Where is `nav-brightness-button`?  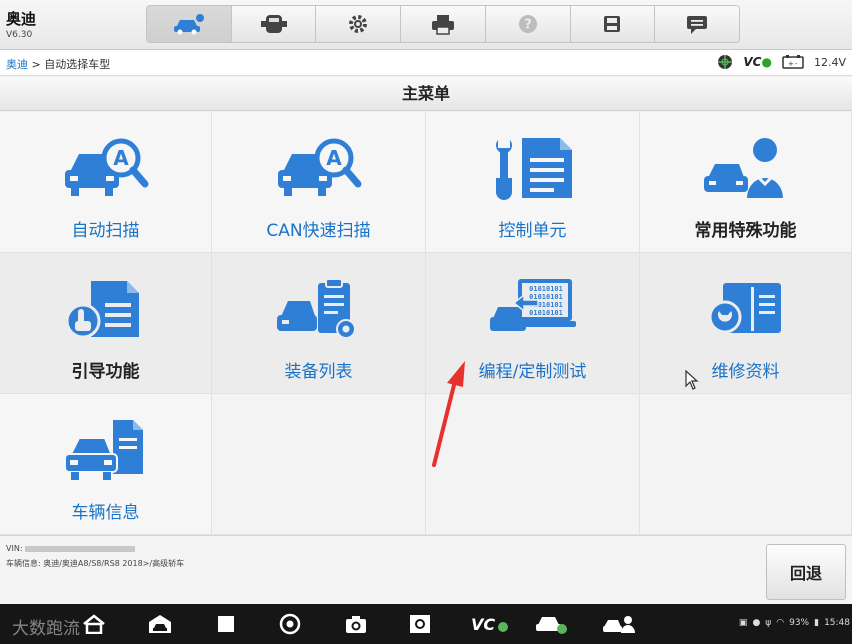
nav-brightness-button is located at coordinates (420, 624).